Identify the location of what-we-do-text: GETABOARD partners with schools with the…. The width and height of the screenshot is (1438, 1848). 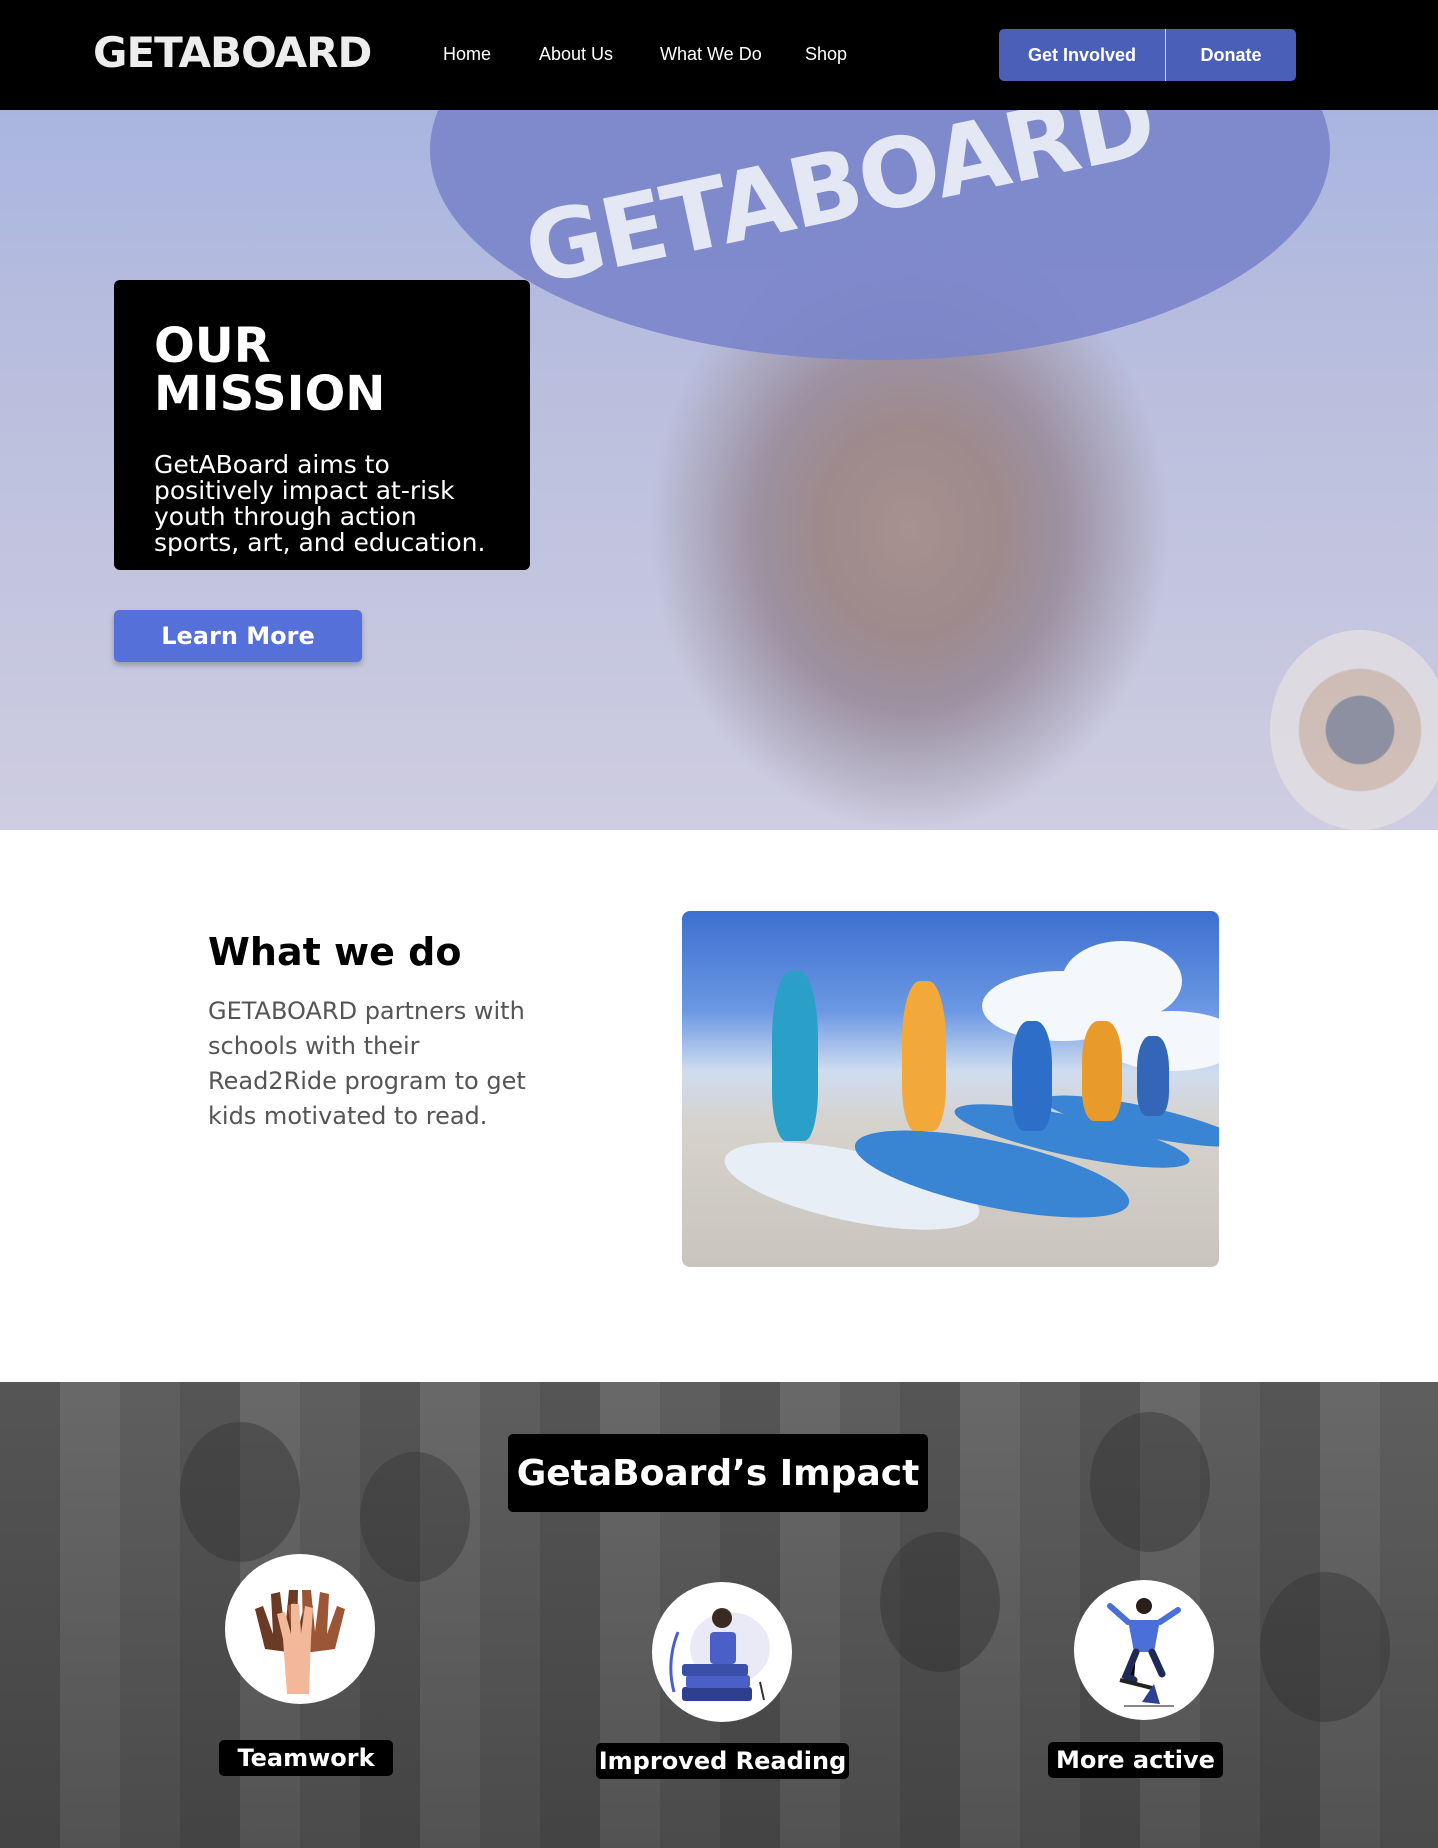
(367, 1063).